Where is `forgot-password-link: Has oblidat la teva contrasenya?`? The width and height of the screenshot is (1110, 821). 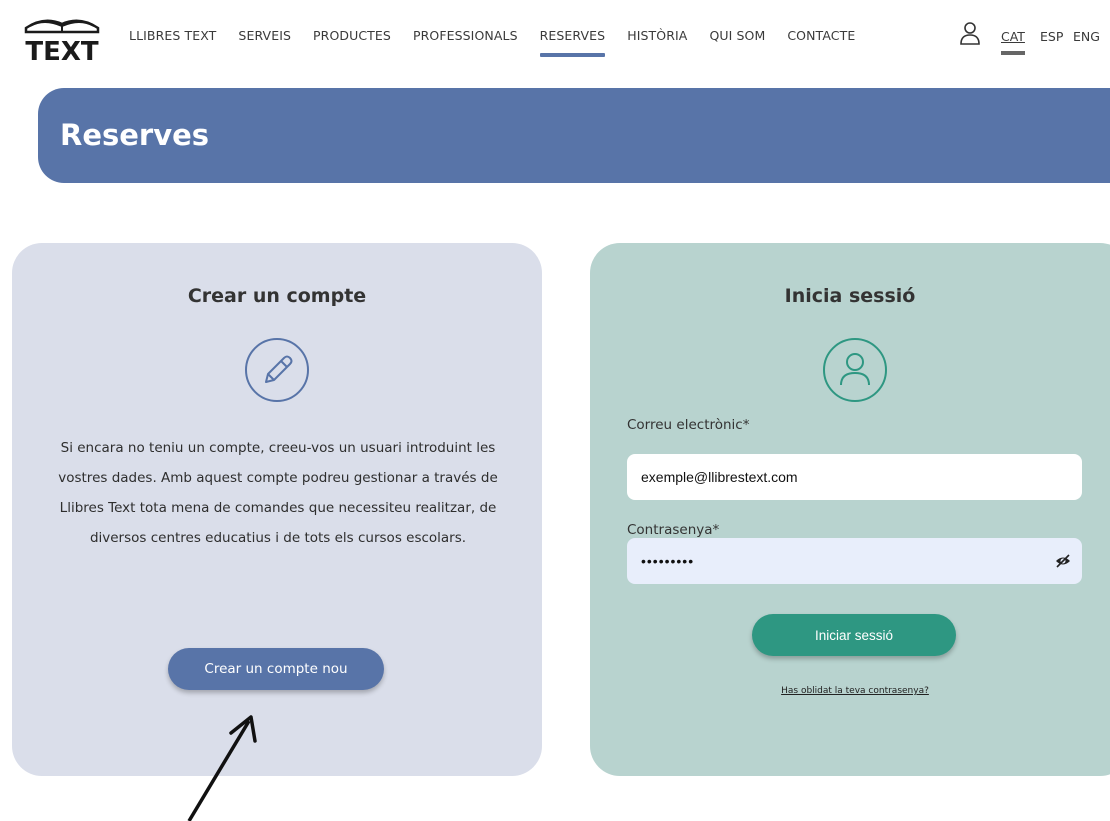 forgot-password-link: Has oblidat la teva contrasenya? is located at coordinates (850, 691).